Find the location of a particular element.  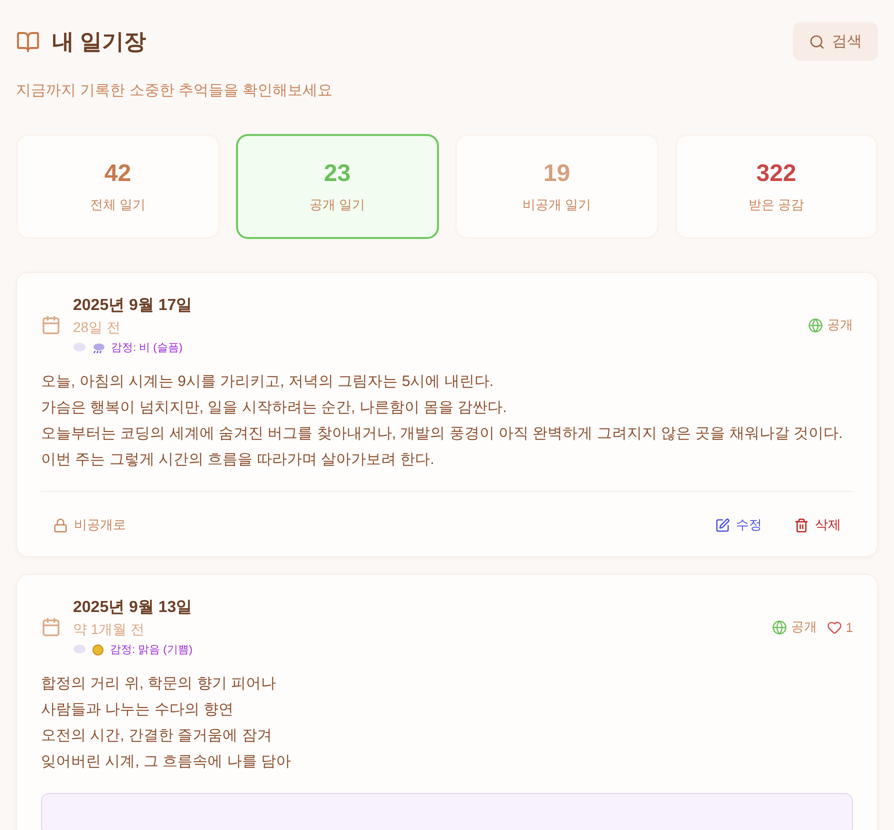

entry-text-line: 오전의 시간, 간결한 즐거움에 잠겨 is located at coordinates (157, 736).